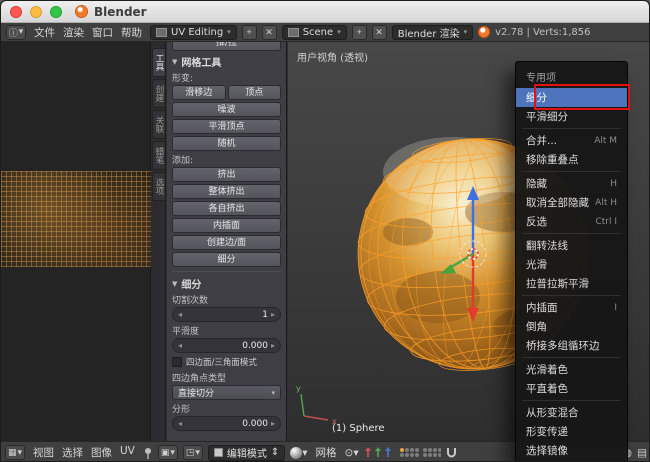 The image size is (650, 462). What do you see at coordinates (571, 369) in the screenshot?
I see `specials-menu-item: 光滑着色` at bounding box center [571, 369].